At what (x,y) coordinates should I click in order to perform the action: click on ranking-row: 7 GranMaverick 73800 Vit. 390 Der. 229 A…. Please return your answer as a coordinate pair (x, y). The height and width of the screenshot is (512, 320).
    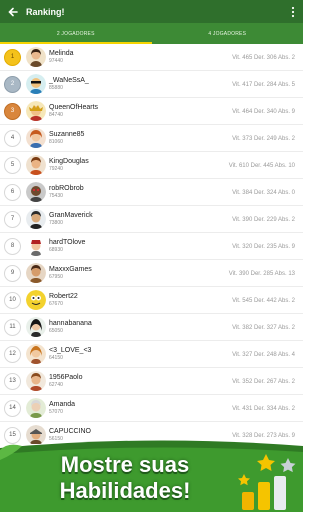
    Looking at the image, I should click on (151, 219).